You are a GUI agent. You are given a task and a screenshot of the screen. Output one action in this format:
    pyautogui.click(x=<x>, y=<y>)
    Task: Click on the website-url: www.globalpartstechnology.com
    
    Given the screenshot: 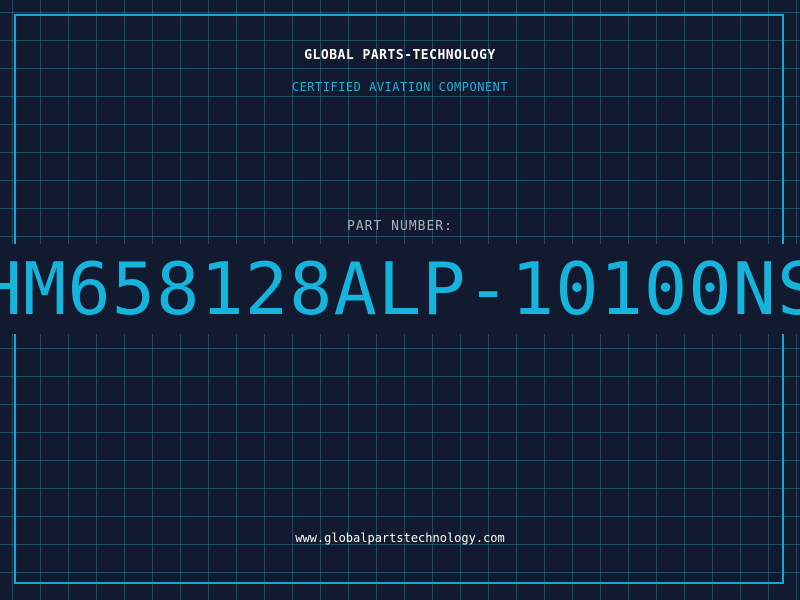 What is the action you would take?
    pyautogui.click(x=400, y=538)
    